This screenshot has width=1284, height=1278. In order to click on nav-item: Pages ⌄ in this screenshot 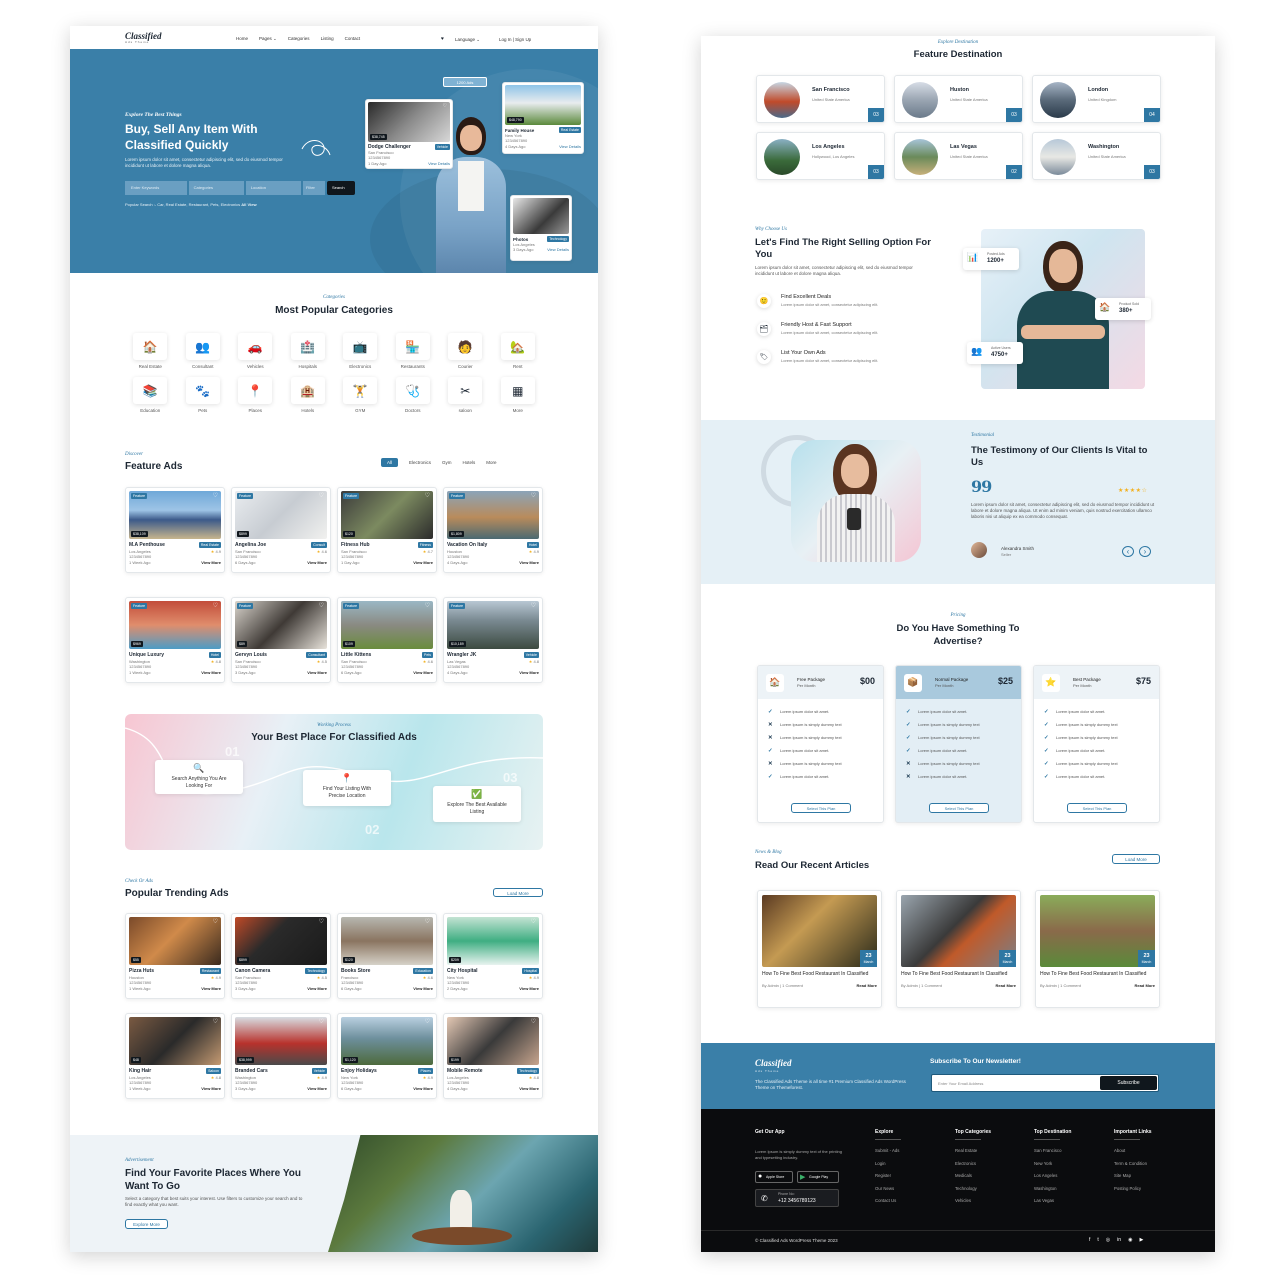, I will do `click(268, 39)`.